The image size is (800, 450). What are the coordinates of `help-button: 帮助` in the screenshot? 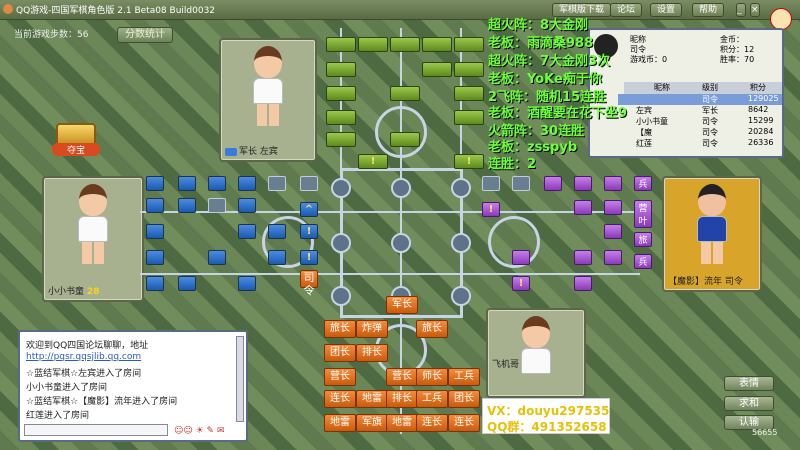 It's located at (708, 10).